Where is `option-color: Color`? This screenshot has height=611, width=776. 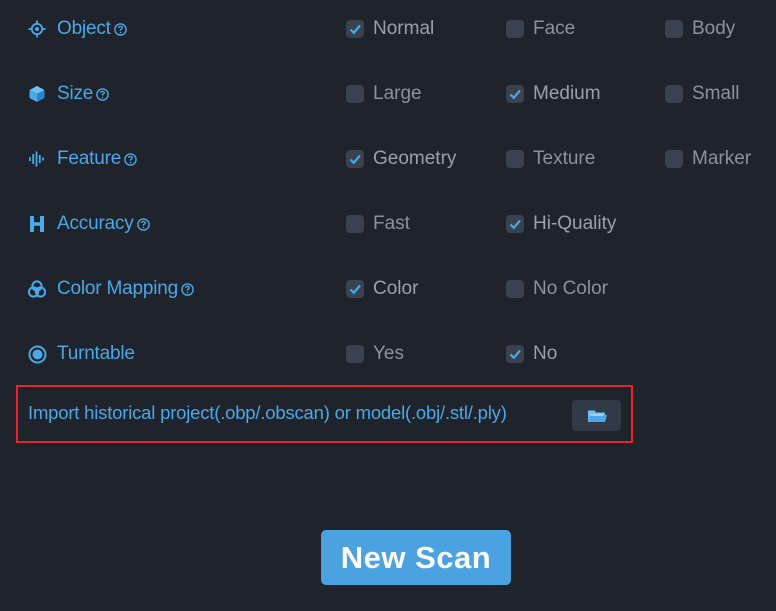 option-color: Color is located at coordinates (382, 289).